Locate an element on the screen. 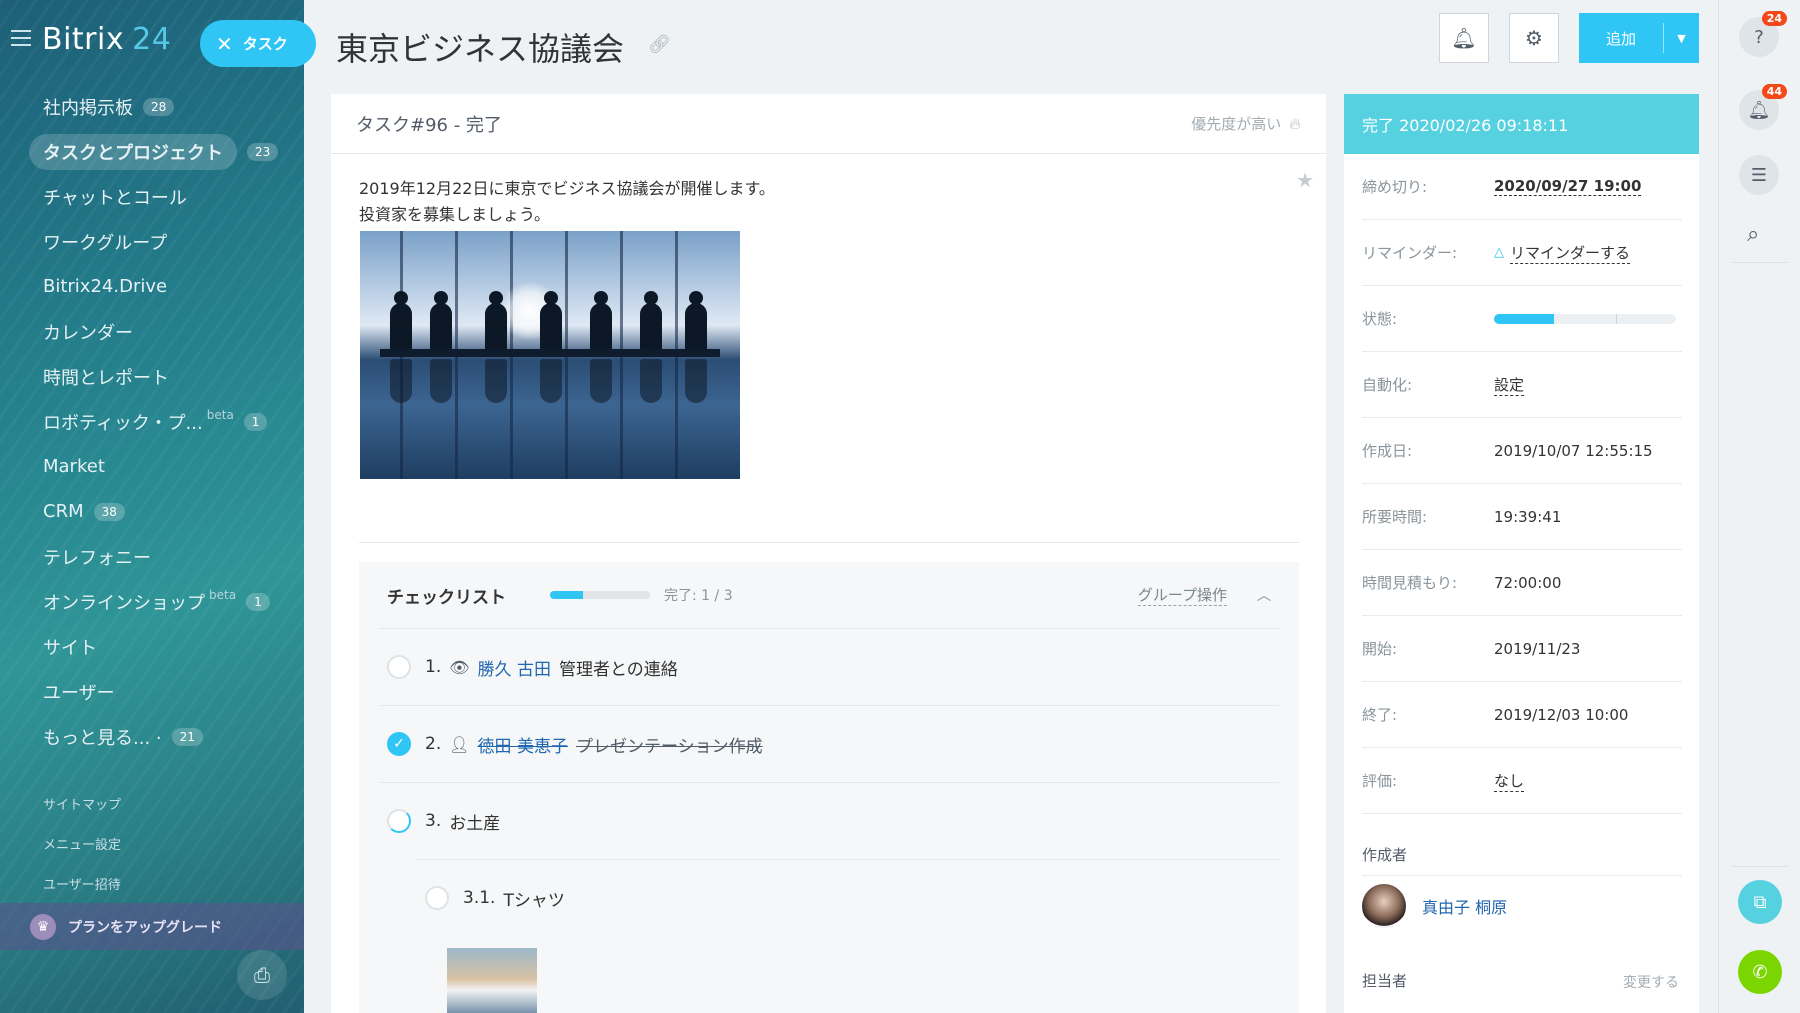 This screenshot has height=1013, width=1800. estimate-row: 時間見積もり: 72:00:00 is located at coordinates (1522, 583).